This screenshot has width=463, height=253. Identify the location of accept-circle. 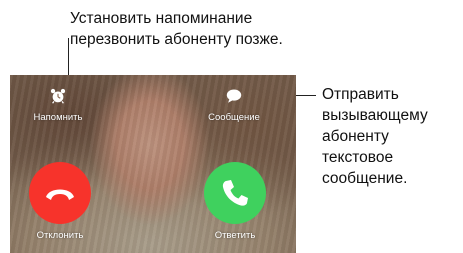
(235, 193).